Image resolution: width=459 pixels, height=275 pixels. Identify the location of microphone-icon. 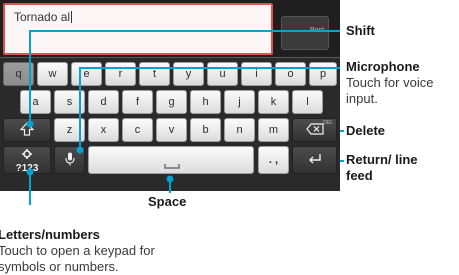
(69, 159).